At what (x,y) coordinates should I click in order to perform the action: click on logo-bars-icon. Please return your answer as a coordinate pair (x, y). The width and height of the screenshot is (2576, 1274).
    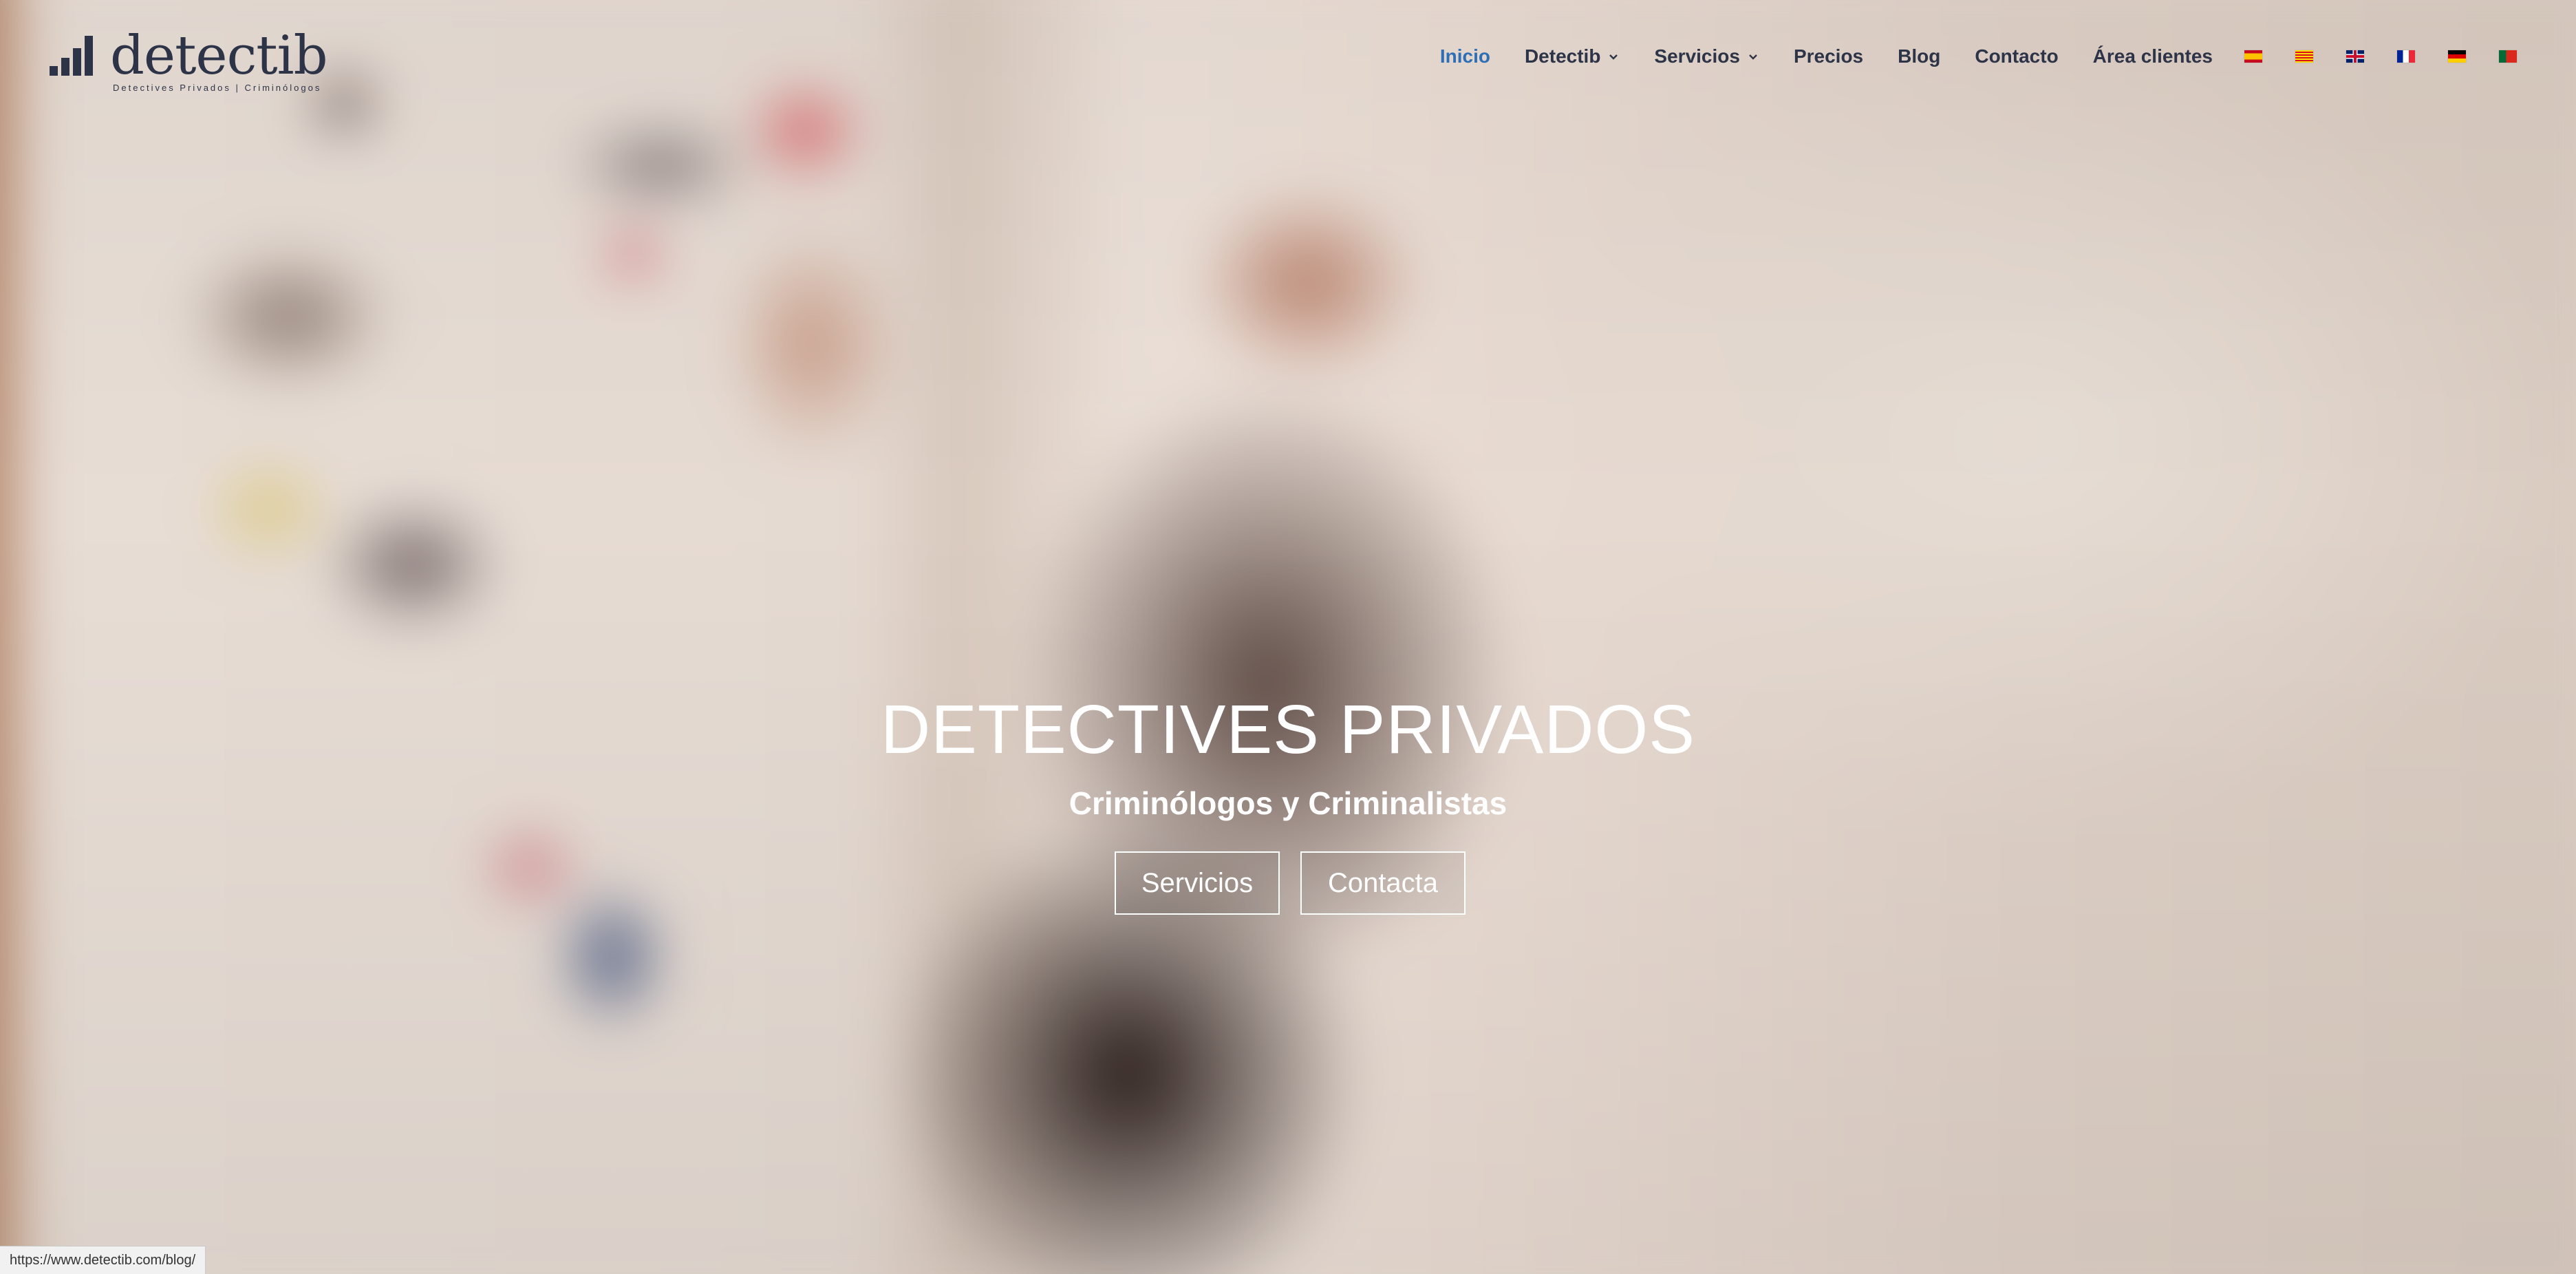
    Looking at the image, I should click on (74, 55).